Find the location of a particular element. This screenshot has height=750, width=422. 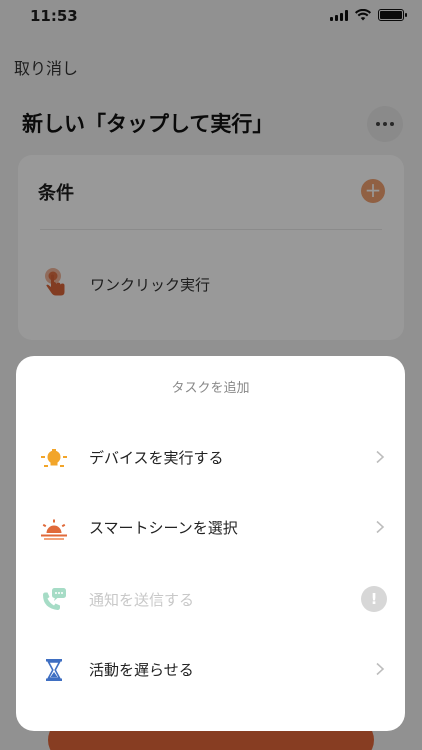

task-select-scene: スマートシーンを選択 is located at coordinates (210, 526).